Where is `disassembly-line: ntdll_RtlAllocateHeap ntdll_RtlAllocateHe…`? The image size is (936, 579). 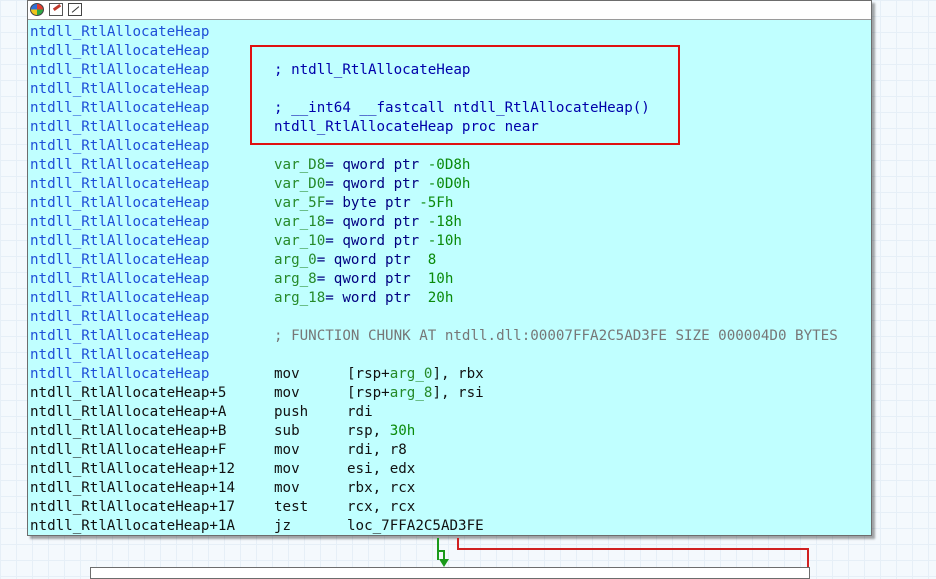
disassembly-line: ntdll_RtlAllocateHeap ntdll_RtlAllocateHe… is located at coordinates (450, 127).